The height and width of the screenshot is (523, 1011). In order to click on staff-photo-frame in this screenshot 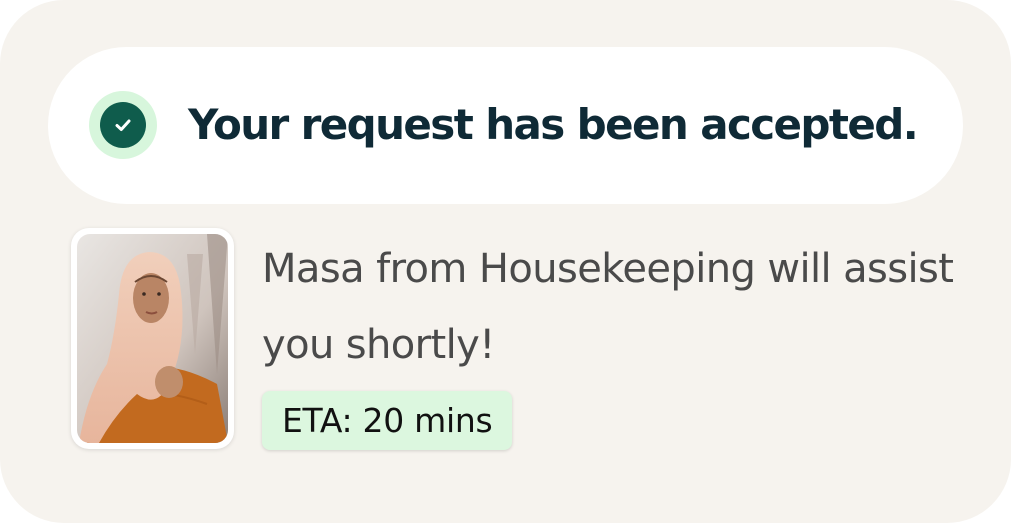, I will do `click(152, 338)`.